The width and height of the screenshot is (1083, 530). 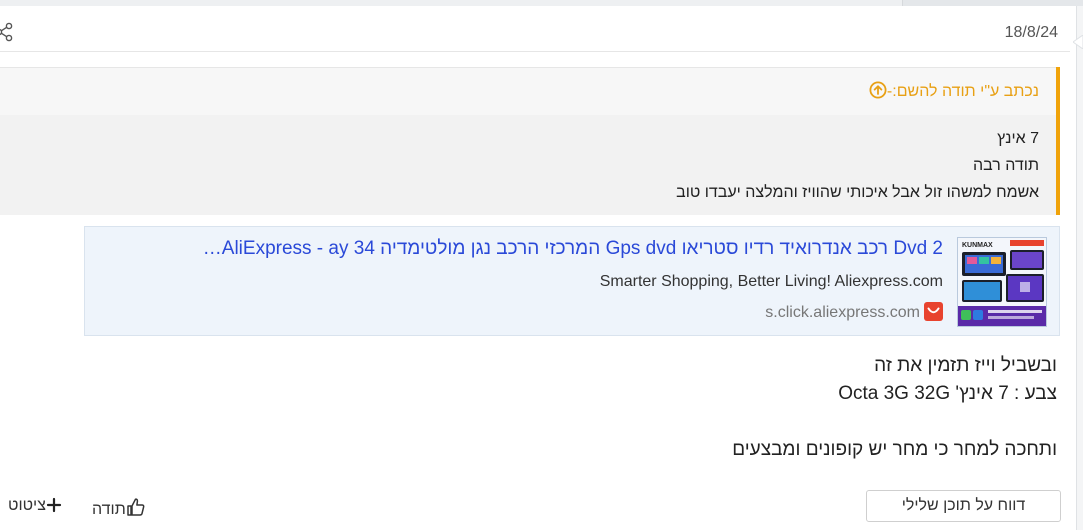 What do you see at coordinates (1018, 138) in the screenshot?
I see `quote-line: 7 אינץ` at bounding box center [1018, 138].